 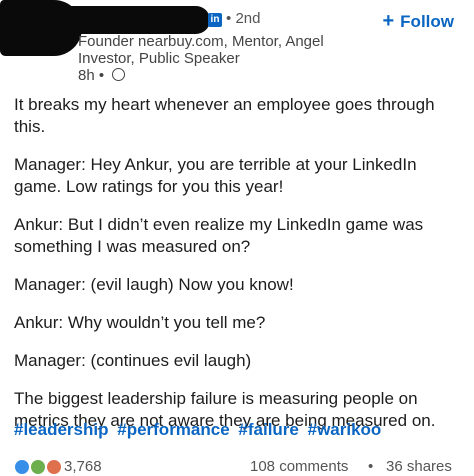 What do you see at coordinates (61, 429) in the screenshot?
I see `hashtag-leadership: #leadership` at bounding box center [61, 429].